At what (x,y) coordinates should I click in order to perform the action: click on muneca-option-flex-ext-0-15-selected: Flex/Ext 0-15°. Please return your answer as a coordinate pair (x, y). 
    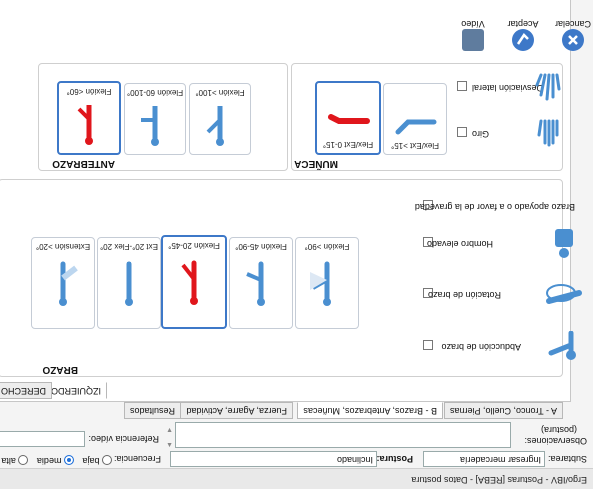
    Looking at the image, I should click on (348, 118).